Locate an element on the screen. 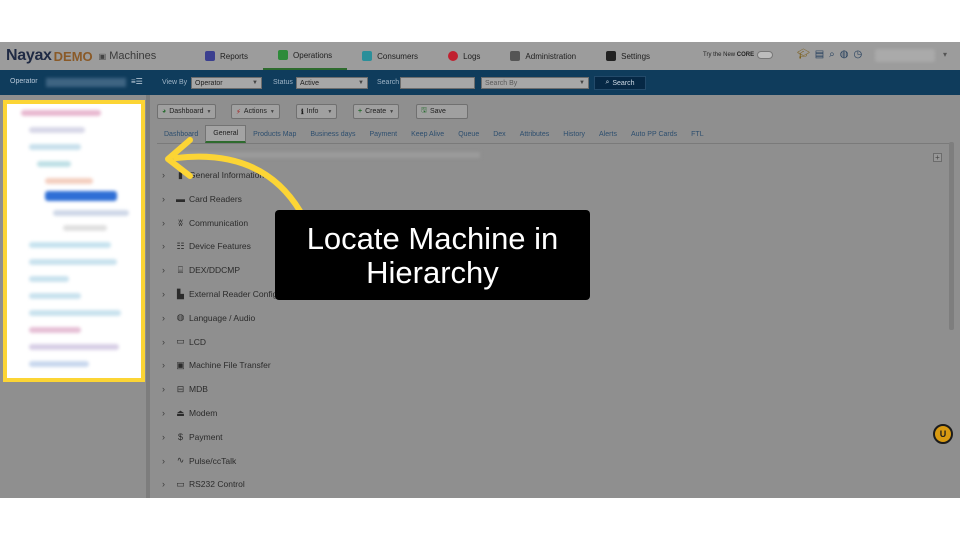  search-by-select: Search By ▼ is located at coordinates (535, 83).